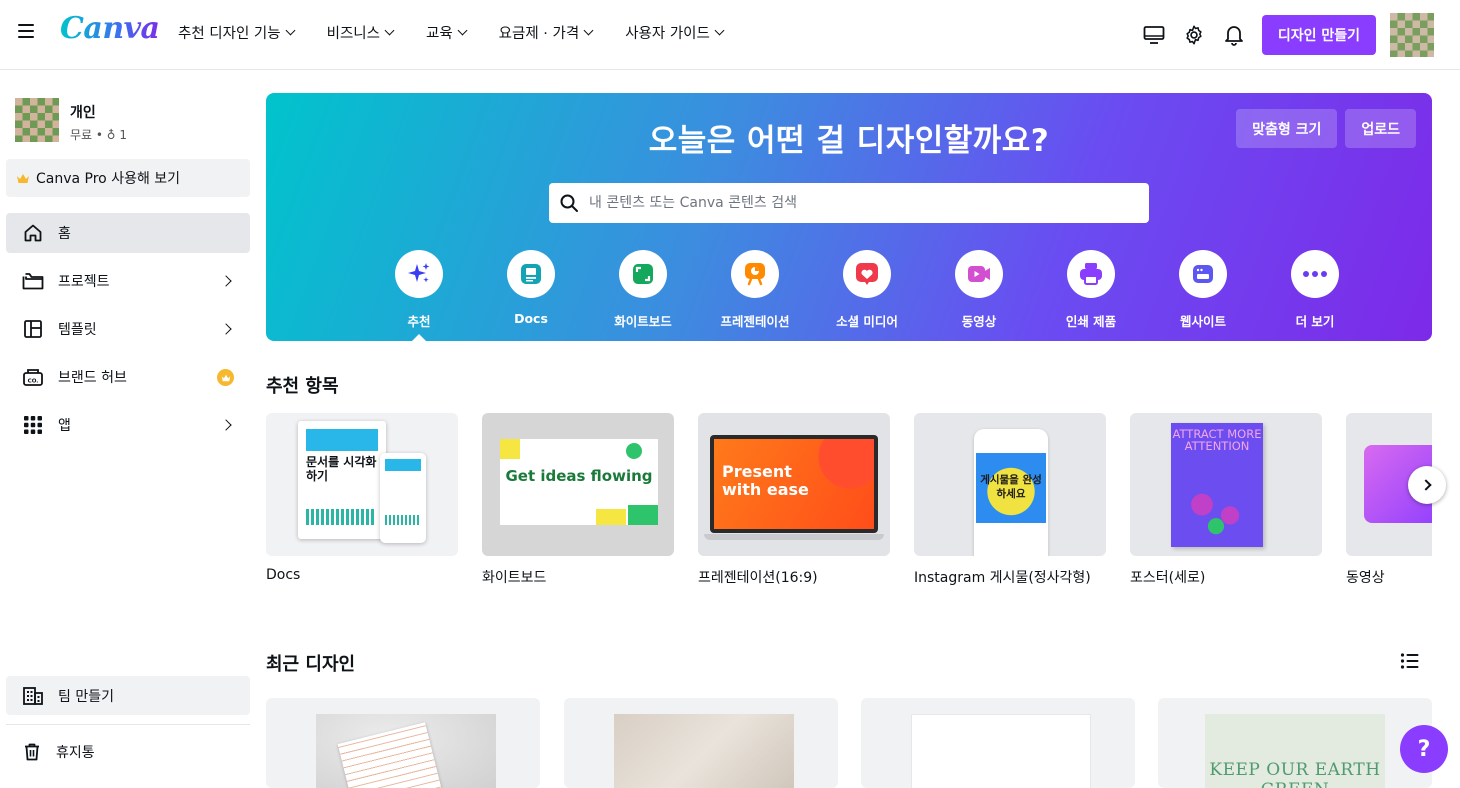  Describe the element at coordinates (361, 32) in the screenshot. I see `nav-business: 비즈니스` at that location.